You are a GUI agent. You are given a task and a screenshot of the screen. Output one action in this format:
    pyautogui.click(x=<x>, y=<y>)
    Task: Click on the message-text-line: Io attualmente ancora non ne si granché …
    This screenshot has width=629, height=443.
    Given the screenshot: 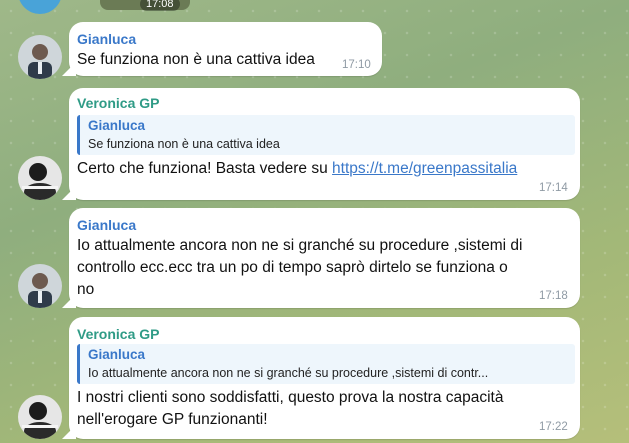 What is the action you would take?
    pyautogui.click(x=300, y=245)
    